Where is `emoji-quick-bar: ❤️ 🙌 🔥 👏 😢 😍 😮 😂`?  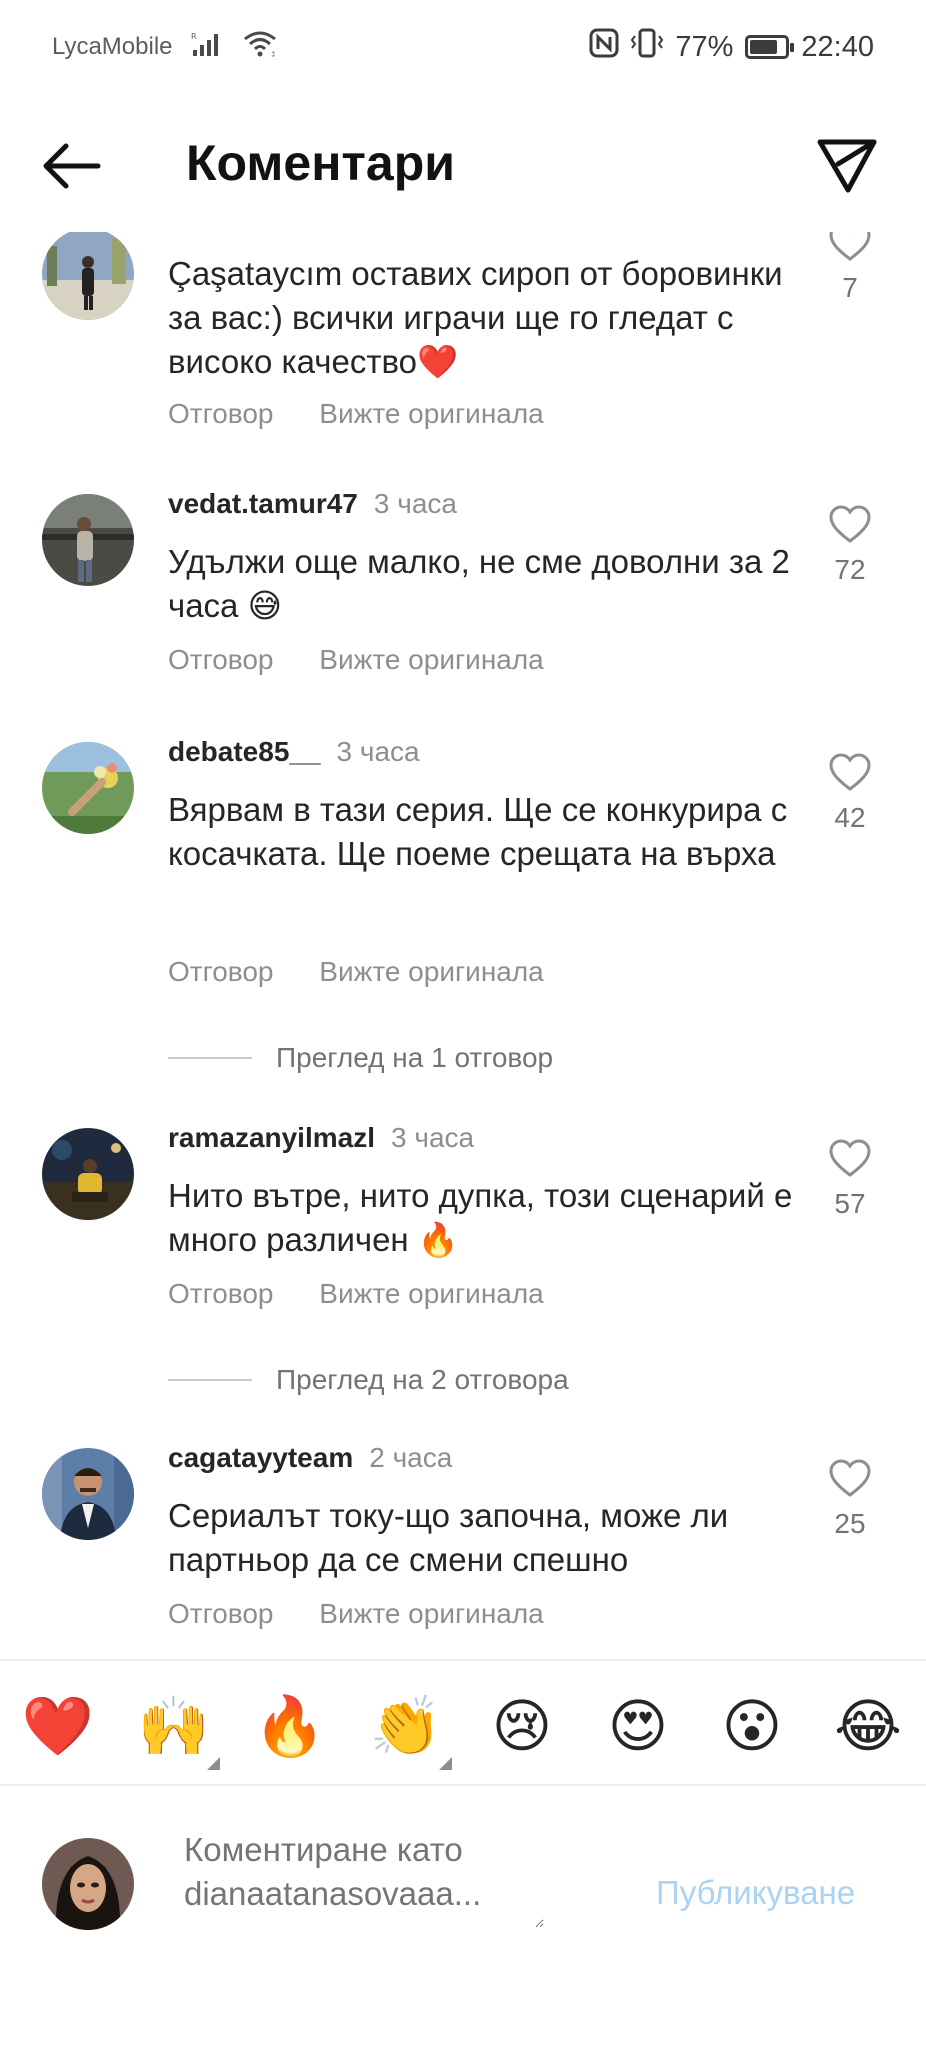 emoji-quick-bar: ❤️ 🙌 🔥 👏 😢 😍 😮 😂 is located at coordinates (463, 1729).